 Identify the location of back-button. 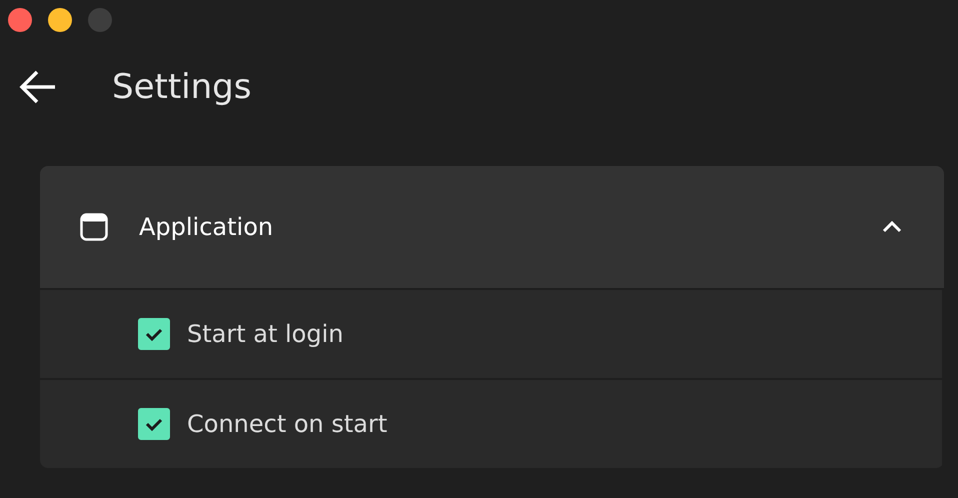
(38, 87).